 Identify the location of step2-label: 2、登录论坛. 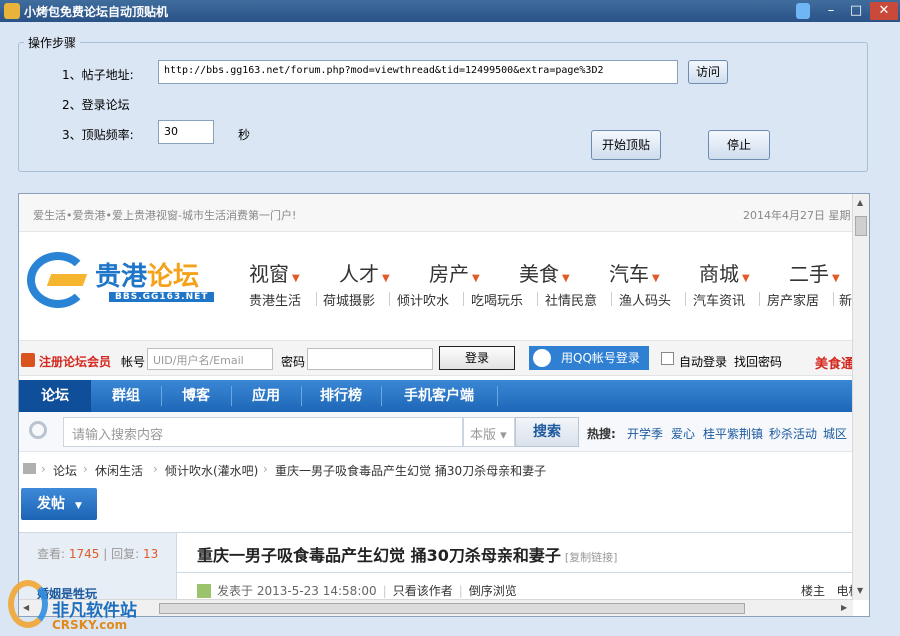
(96, 104).